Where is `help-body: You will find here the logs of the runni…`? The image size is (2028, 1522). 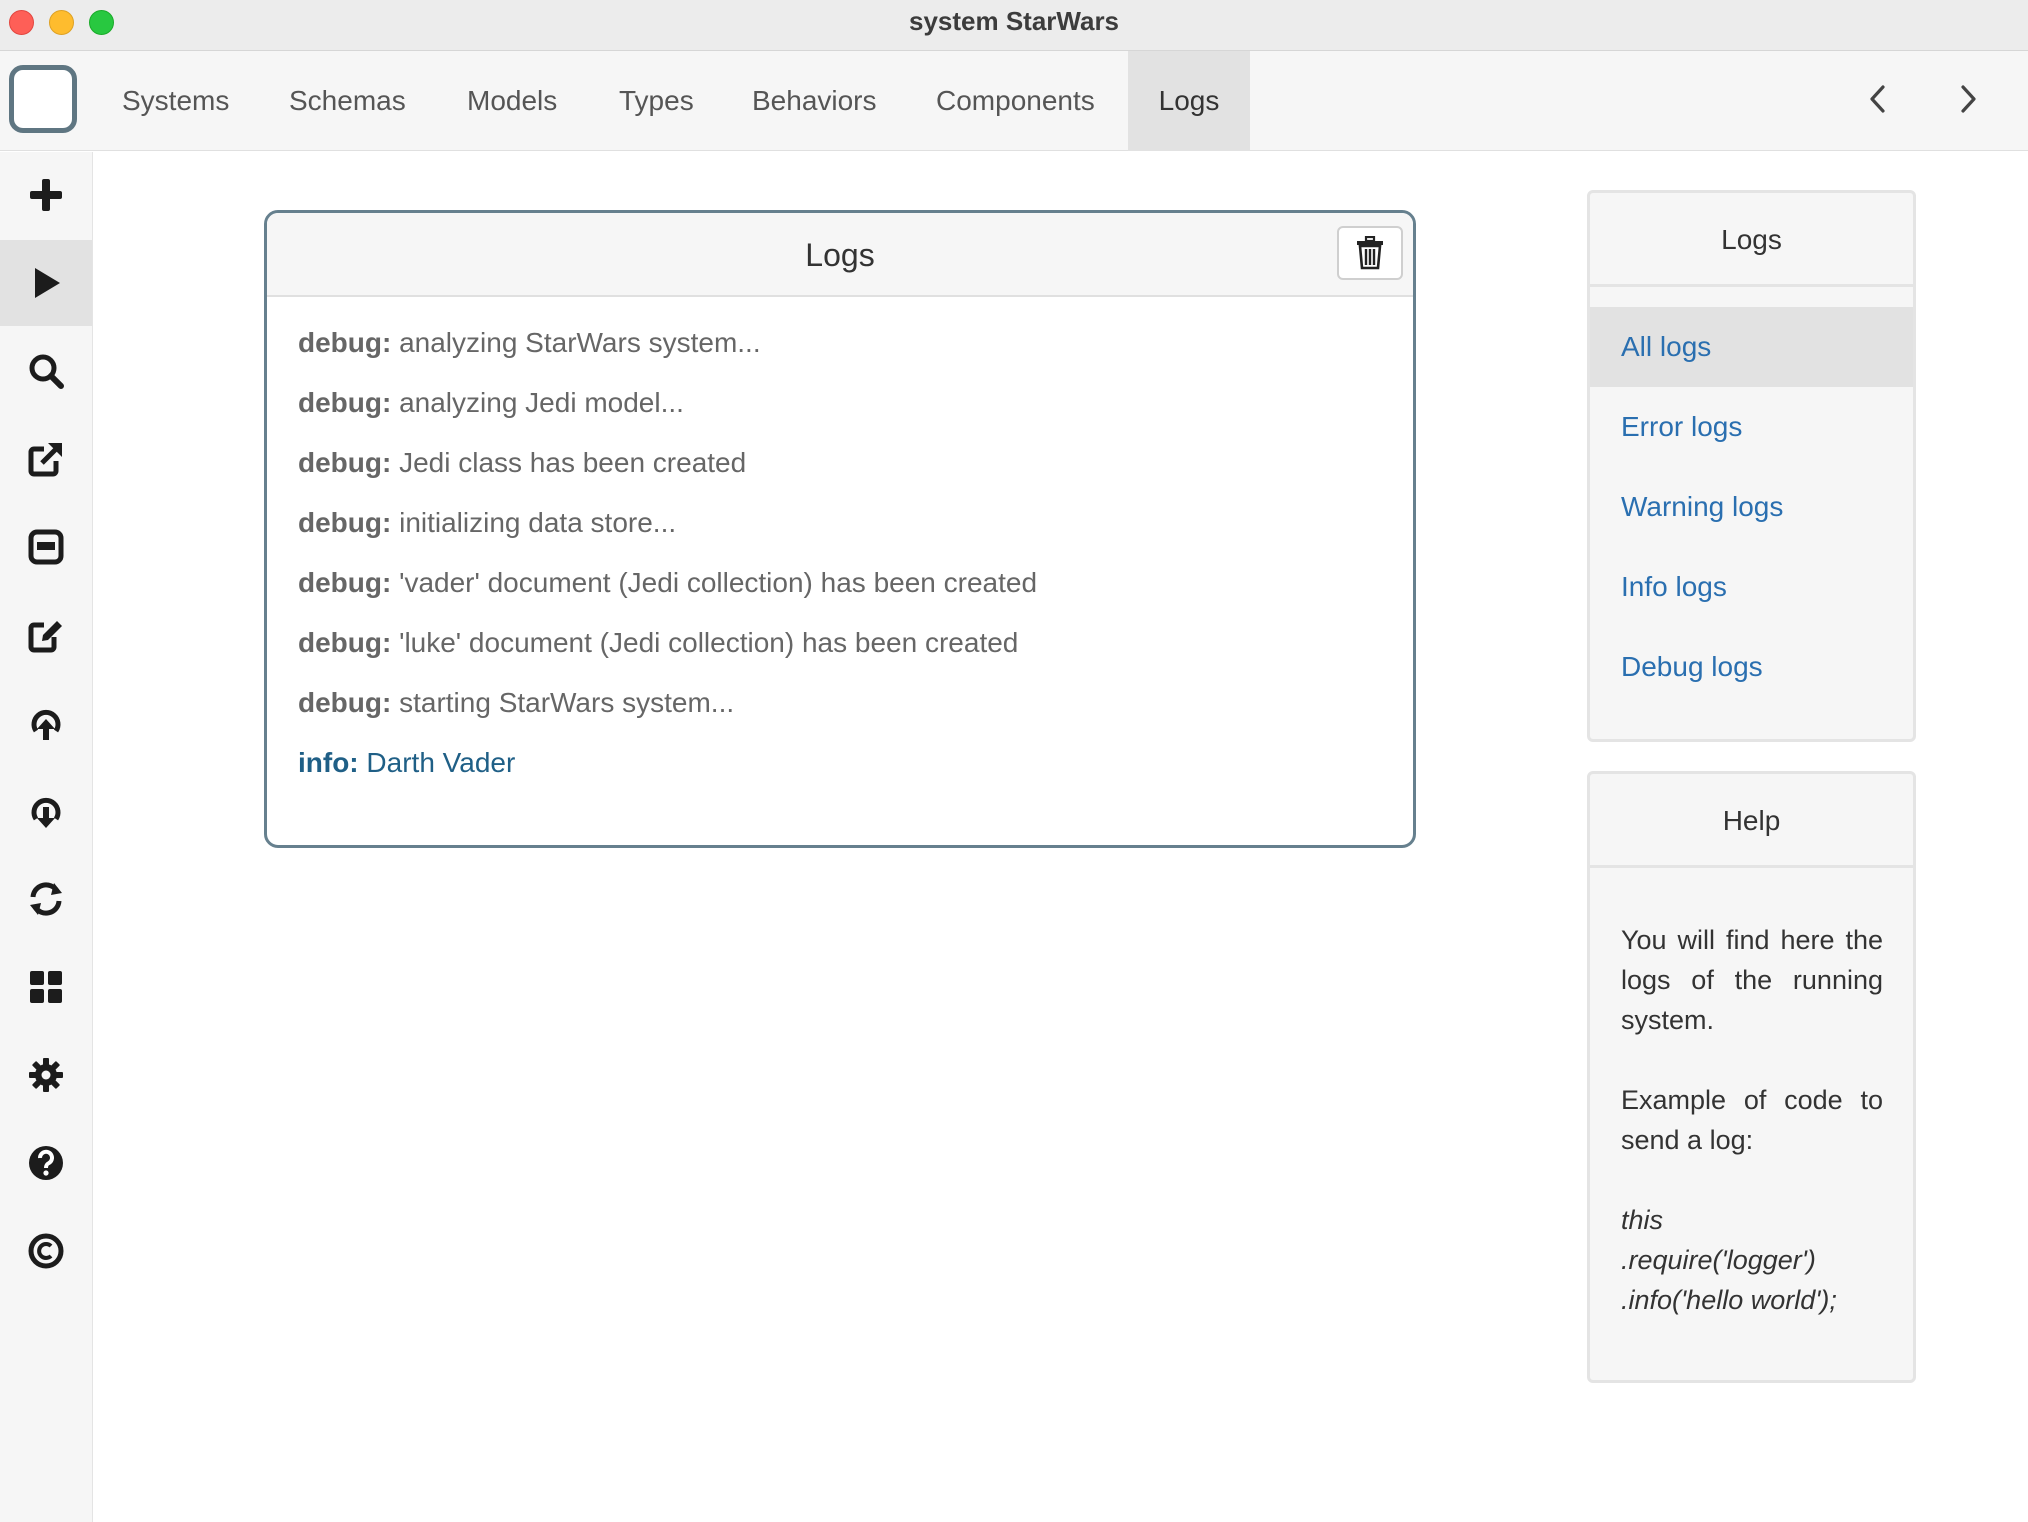
help-body: You will find here the logs of the runni… is located at coordinates (1751, 1094).